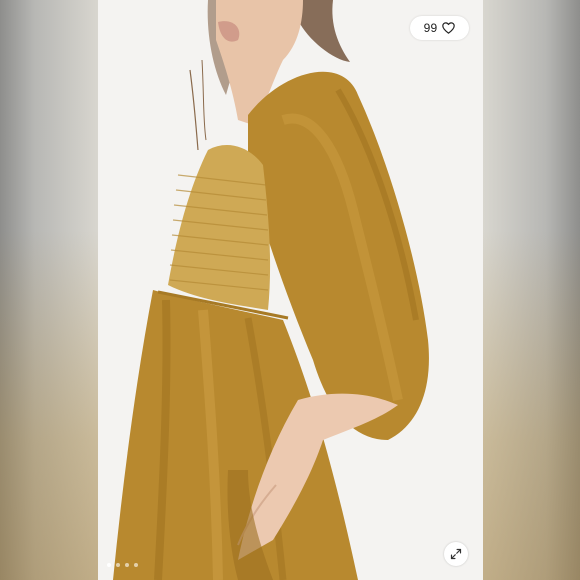  Describe the element at coordinates (430, 28) in the screenshot. I see `like-count: 99` at that location.